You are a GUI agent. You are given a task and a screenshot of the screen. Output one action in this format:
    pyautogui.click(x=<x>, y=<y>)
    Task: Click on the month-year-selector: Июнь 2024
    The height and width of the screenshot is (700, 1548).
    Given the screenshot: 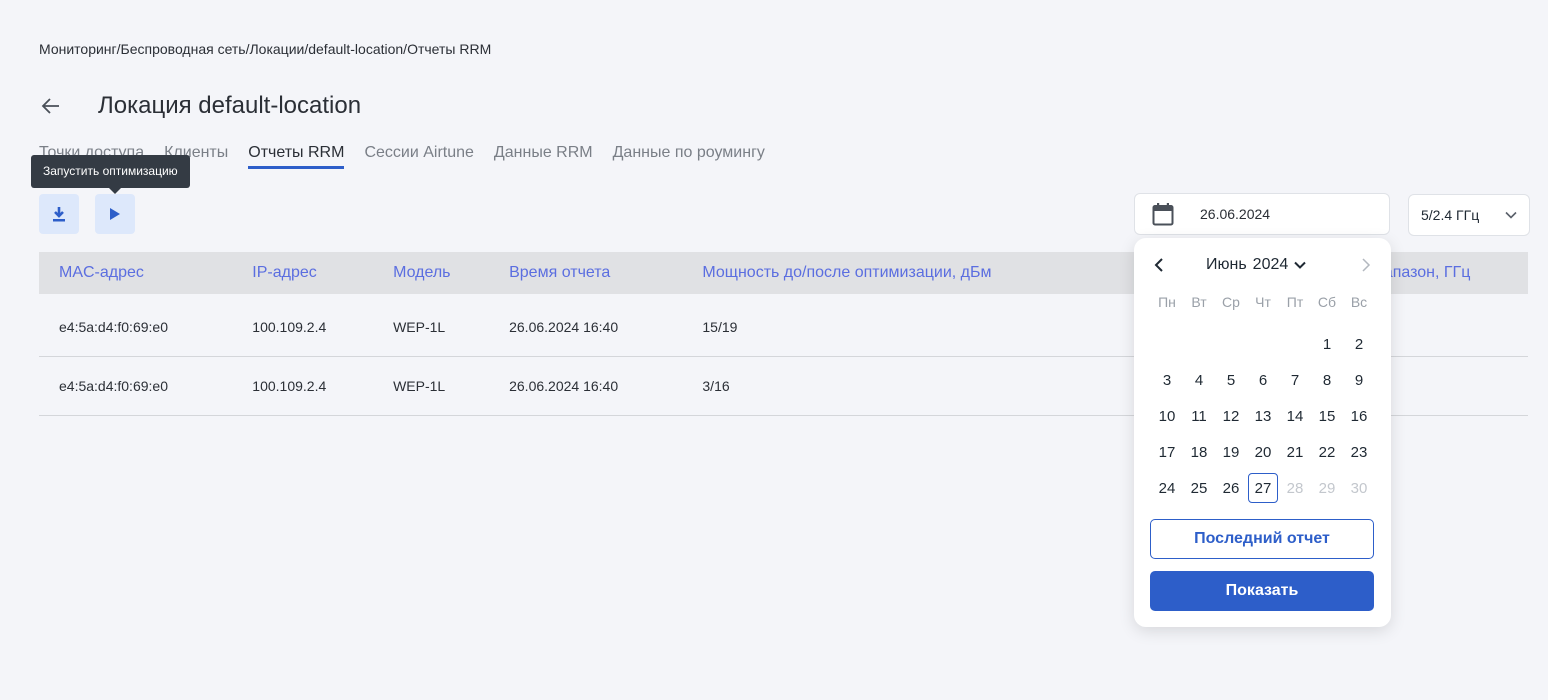 What is the action you would take?
    pyautogui.click(x=1256, y=265)
    